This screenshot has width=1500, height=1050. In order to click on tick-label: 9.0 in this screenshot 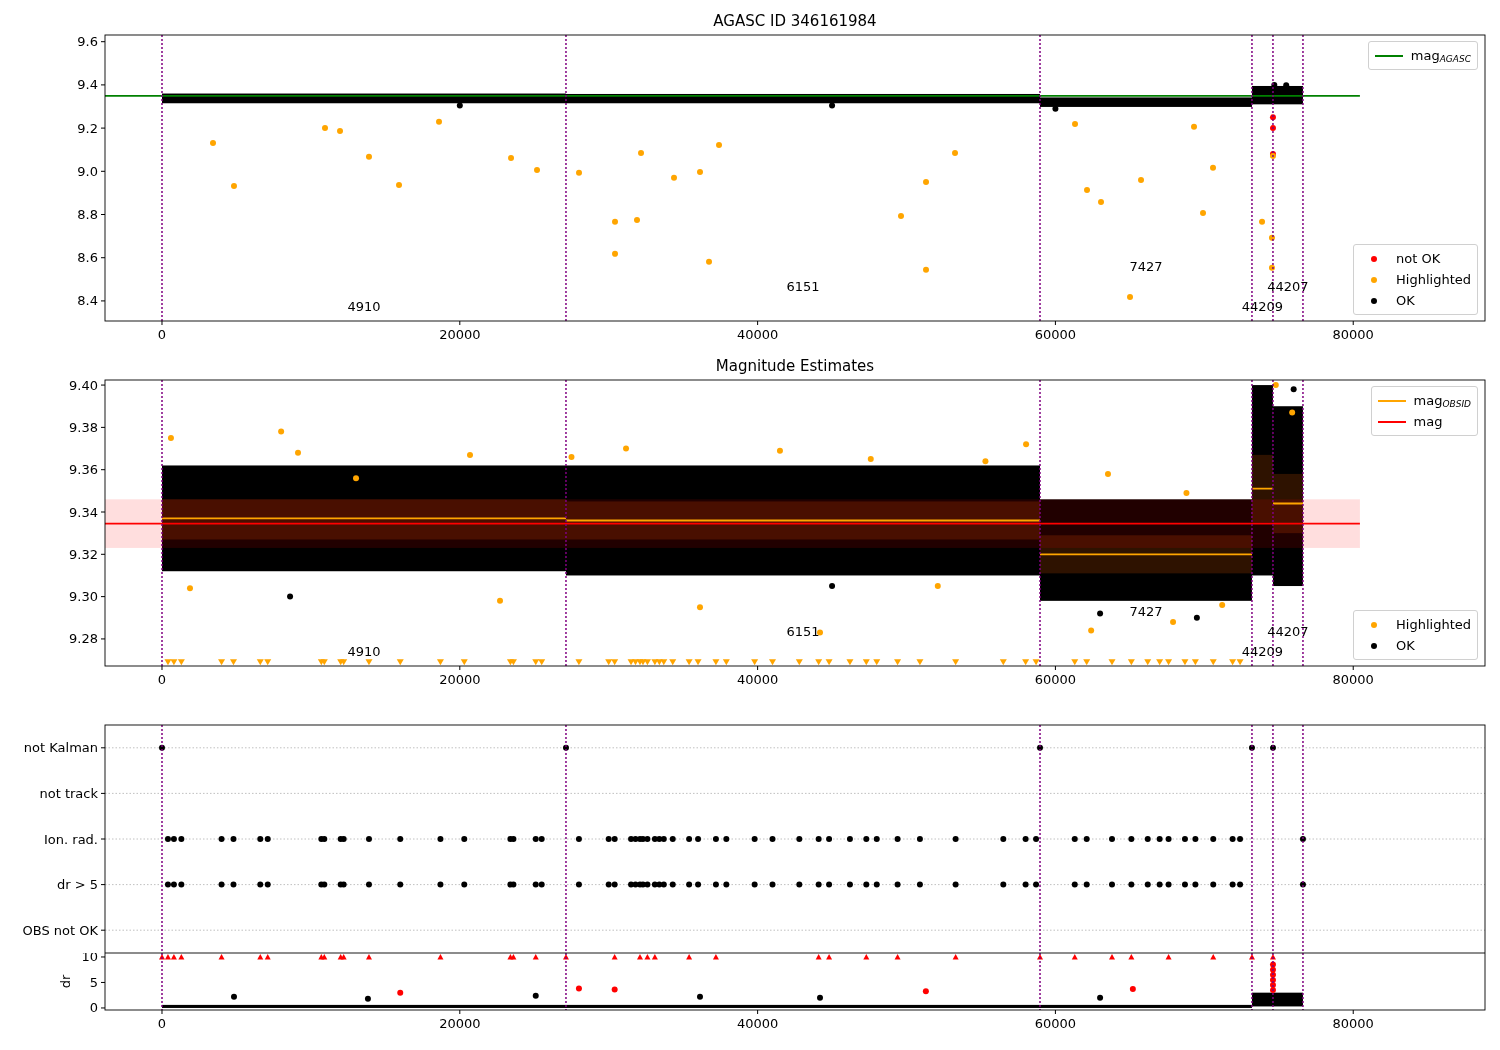, I will do `click(87, 171)`.